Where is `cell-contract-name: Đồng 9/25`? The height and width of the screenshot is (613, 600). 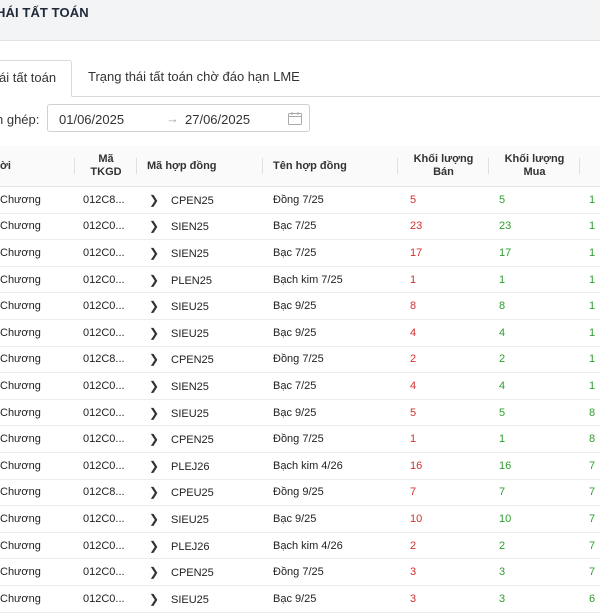
cell-contract-name: Đồng 9/25 is located at coordinates (330, 493).